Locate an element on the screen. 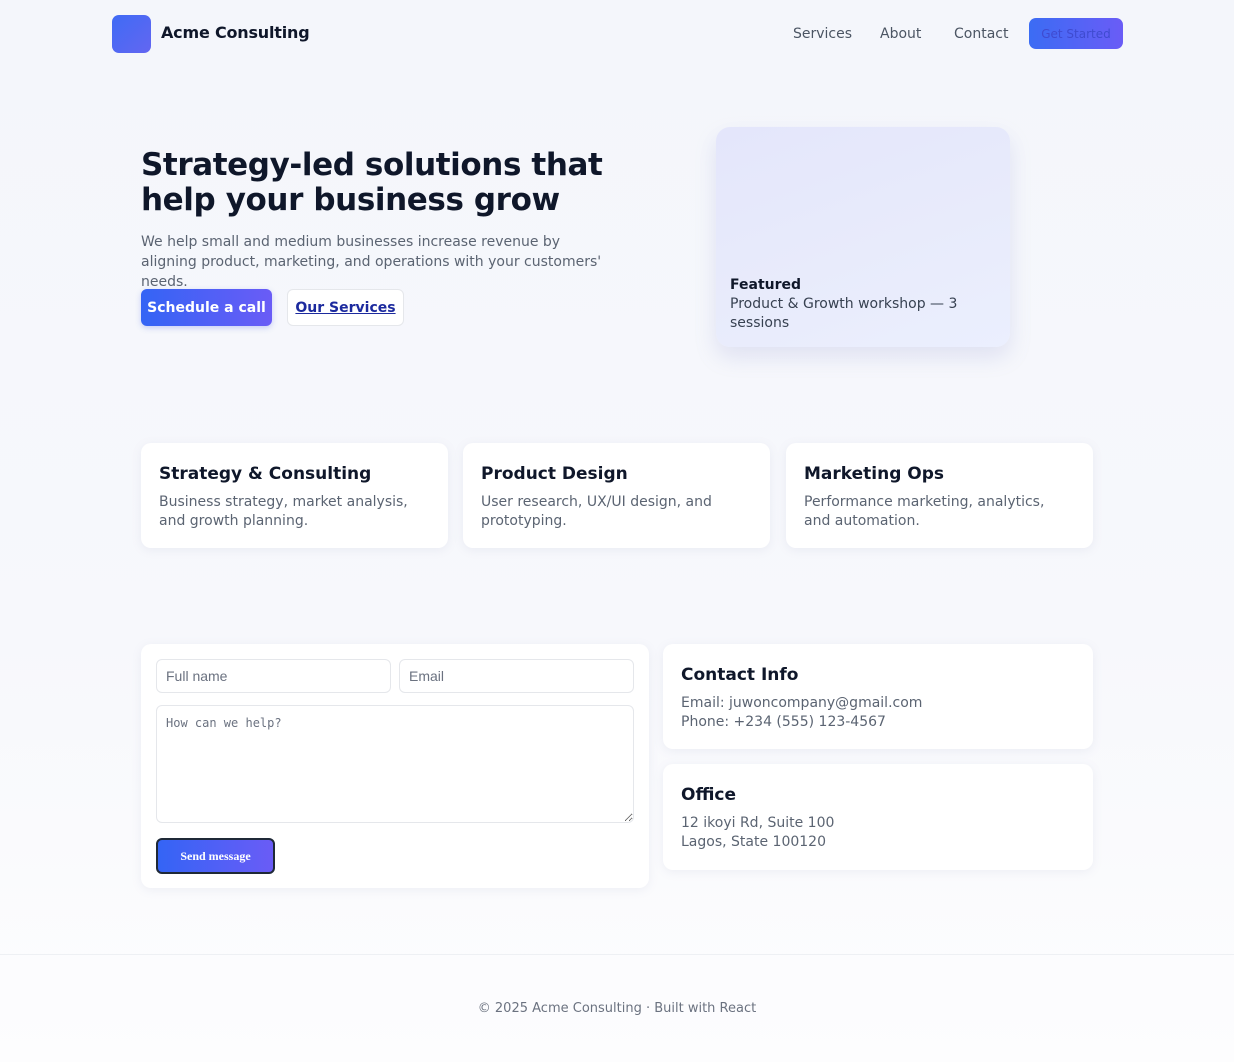 Image resolution: width=1234 pixels, height=1062 pixels. office-address-line1: 12 ikoyi Rd, Suite 100 is located at coordinates (758, 823).